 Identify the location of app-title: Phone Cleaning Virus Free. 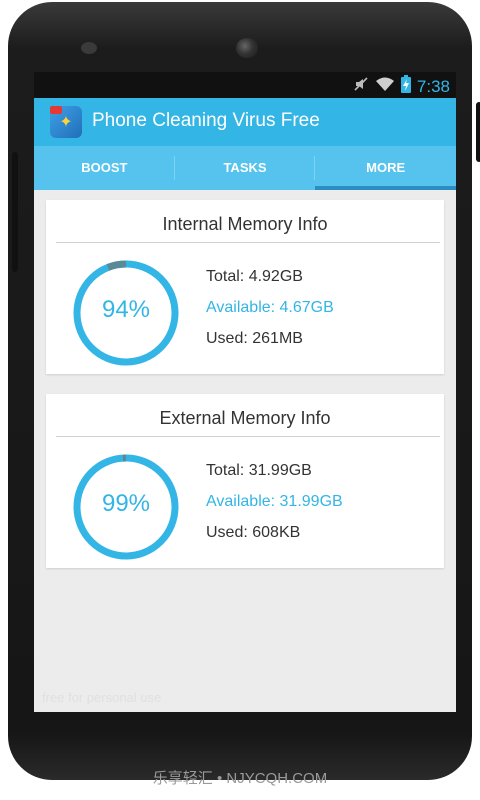
(206, 120).